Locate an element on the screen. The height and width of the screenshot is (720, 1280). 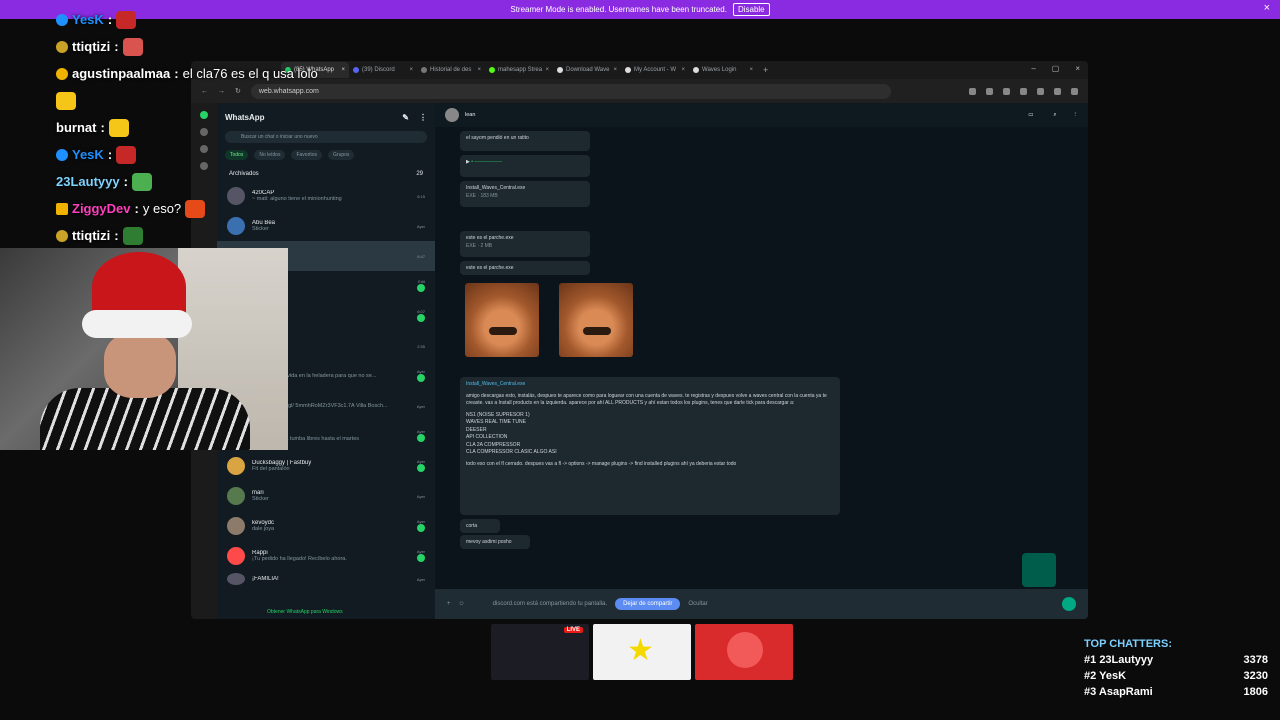
text-message: corta is located at coordinates (480, 526).